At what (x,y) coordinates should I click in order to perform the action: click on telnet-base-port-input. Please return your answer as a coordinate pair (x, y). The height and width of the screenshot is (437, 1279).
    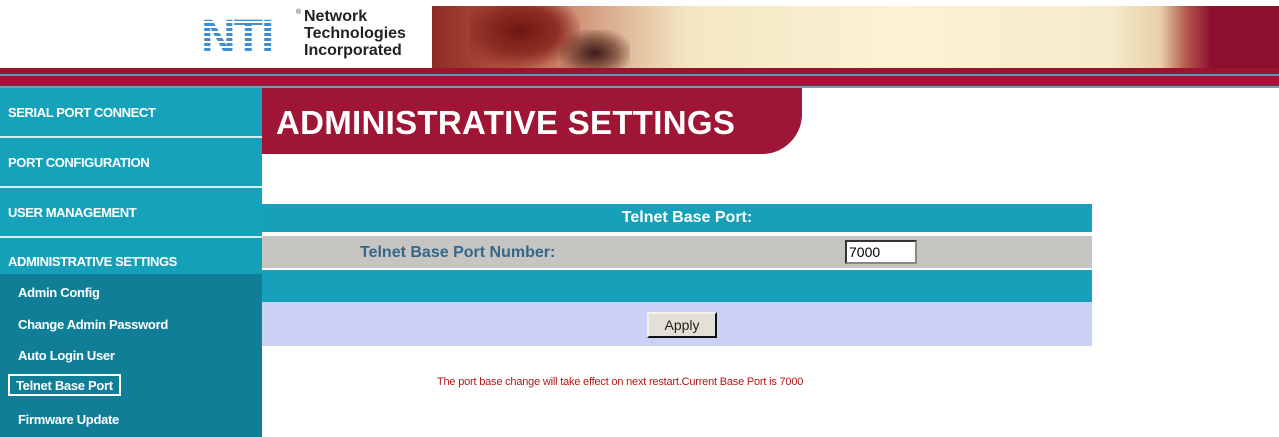
    Looking at the image, I should click on (881, 252).